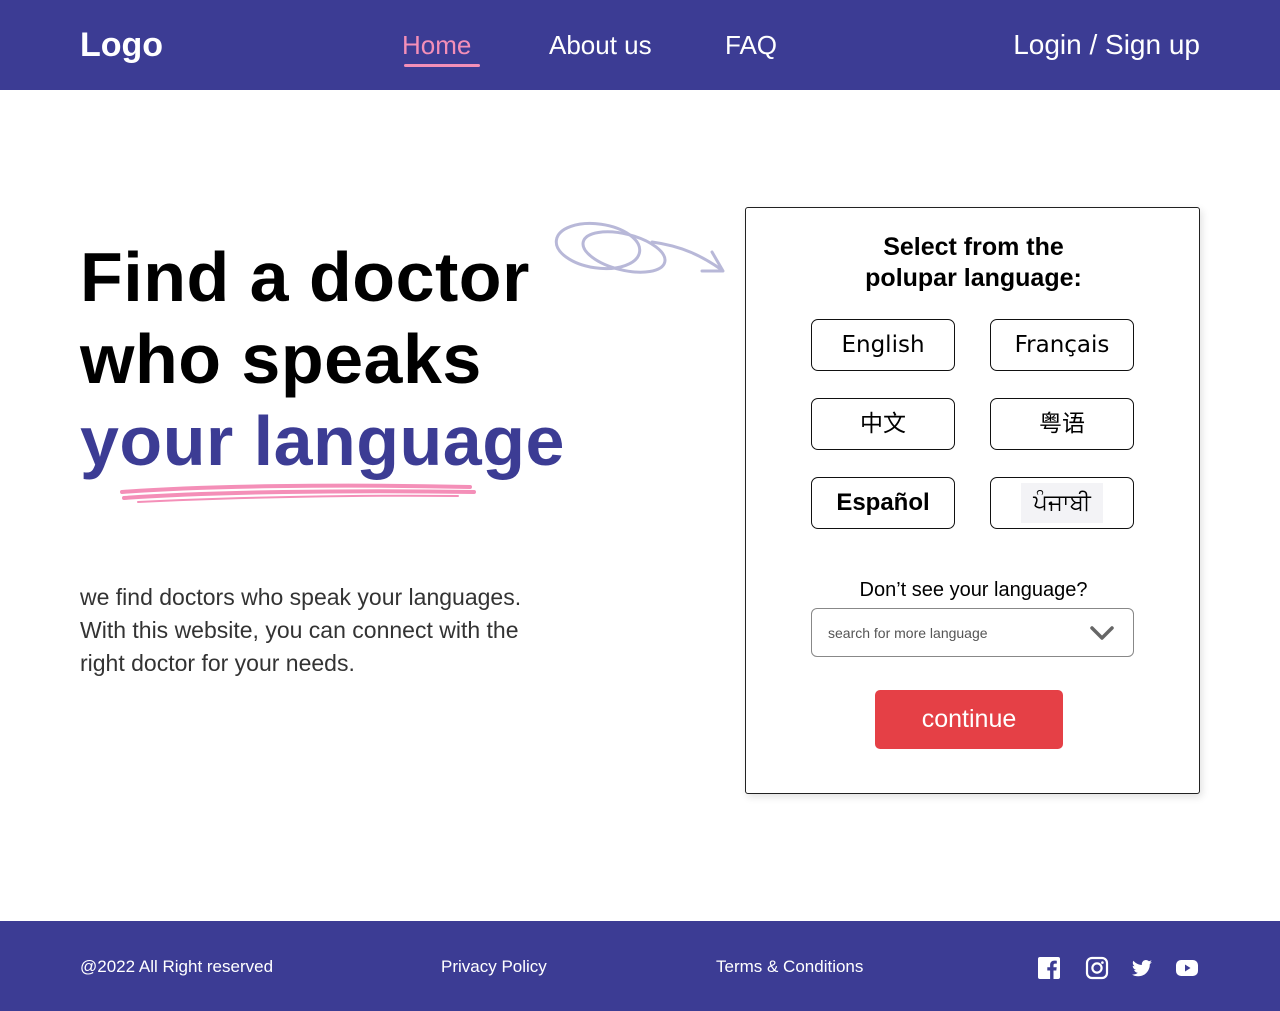 The image size is (1280, 1011). I want to click on language-button-english: English, so click(883, 345).